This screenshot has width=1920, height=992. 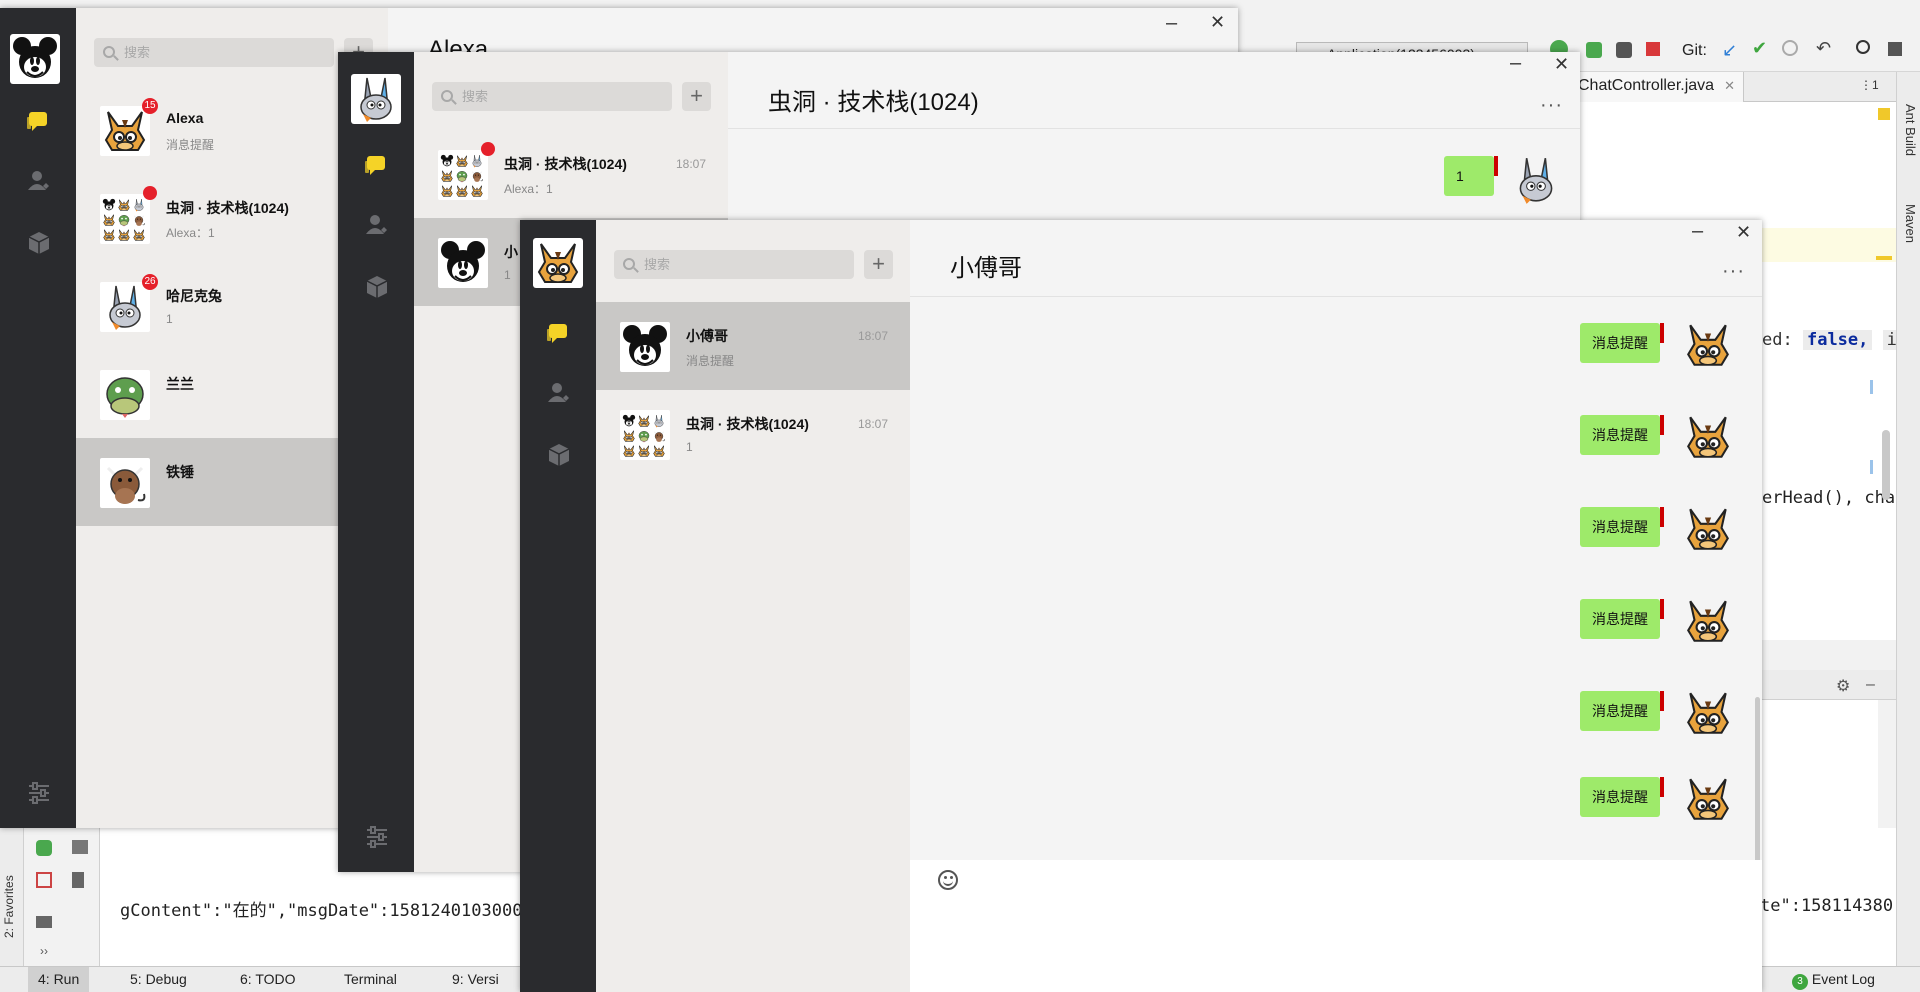 What do you see at coordinates (1870, 685) in the screenshot?
I see `hide-panel-icon: –` at bounding box center [1870, 685].